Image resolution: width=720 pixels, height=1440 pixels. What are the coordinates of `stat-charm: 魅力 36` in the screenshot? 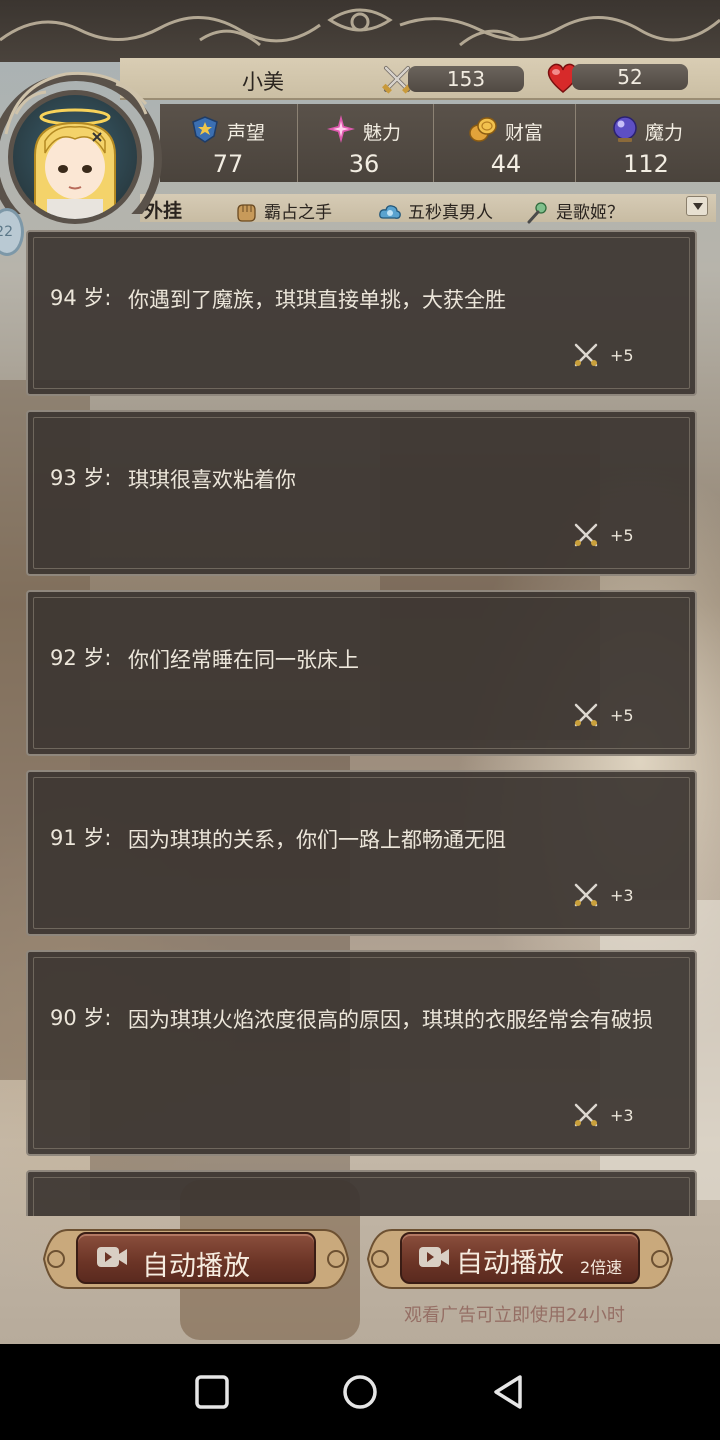 It's located at (364, 143).